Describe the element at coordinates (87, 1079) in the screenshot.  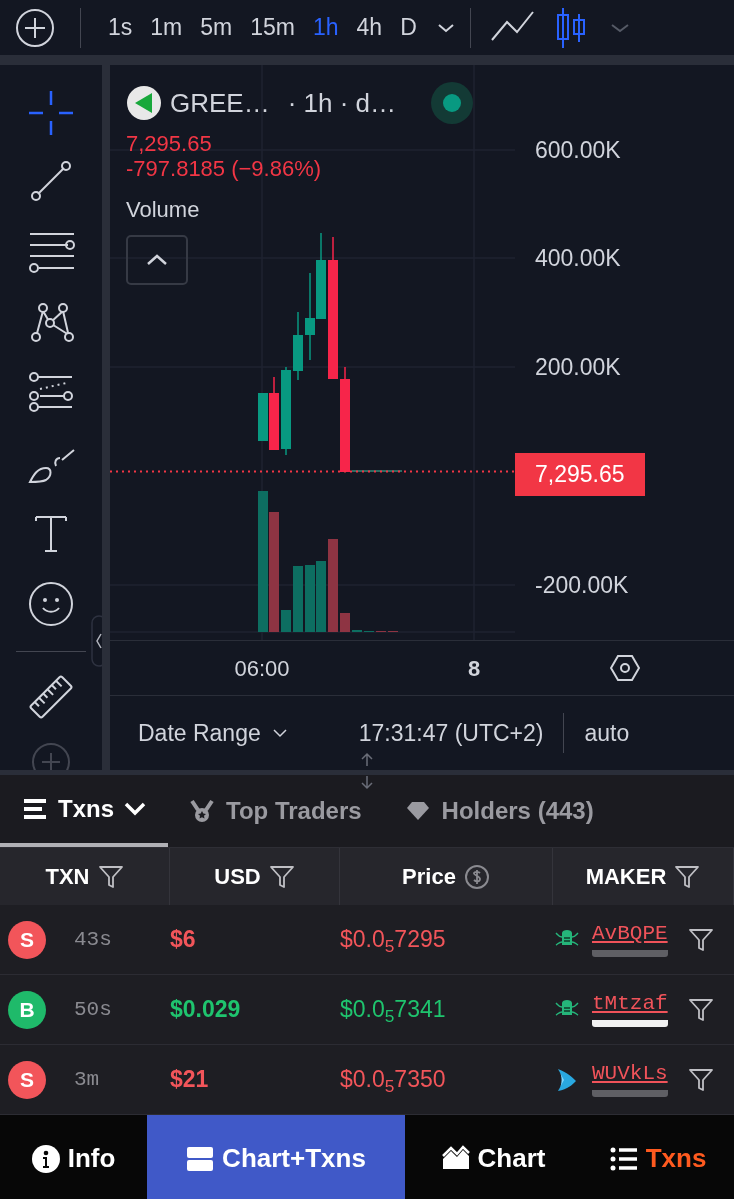
I see `age-text: 3m` at that location.